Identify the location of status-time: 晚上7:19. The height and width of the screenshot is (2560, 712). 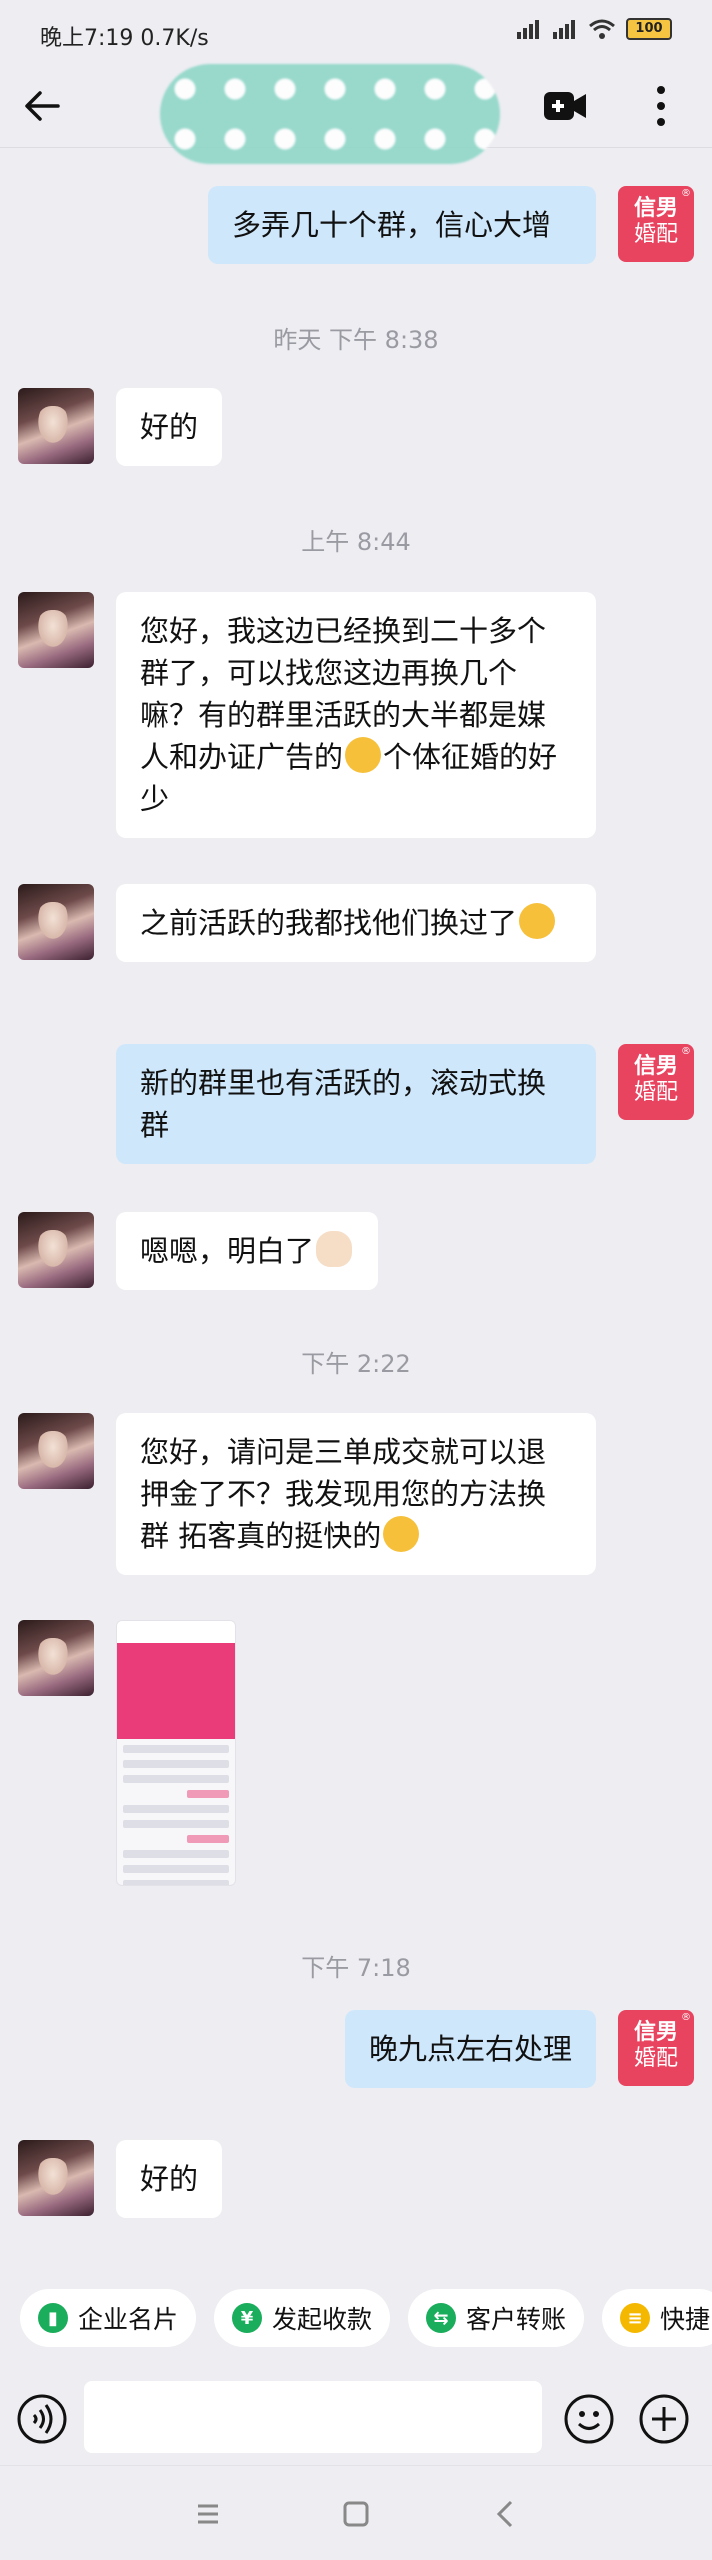
(87, 38).